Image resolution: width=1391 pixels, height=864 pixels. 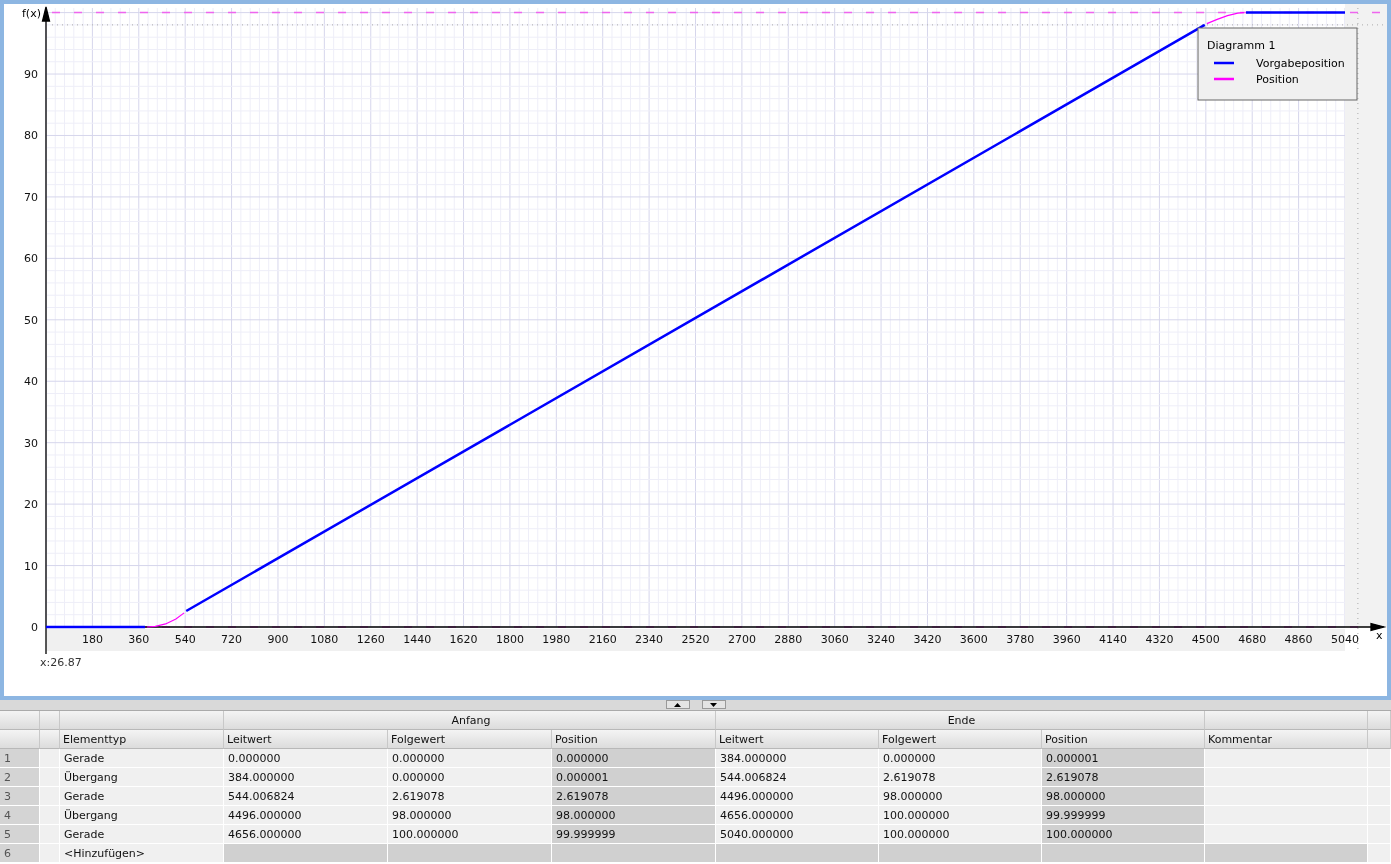 I want to click on y-axis-label: f(x), so click(x=31, y=13).